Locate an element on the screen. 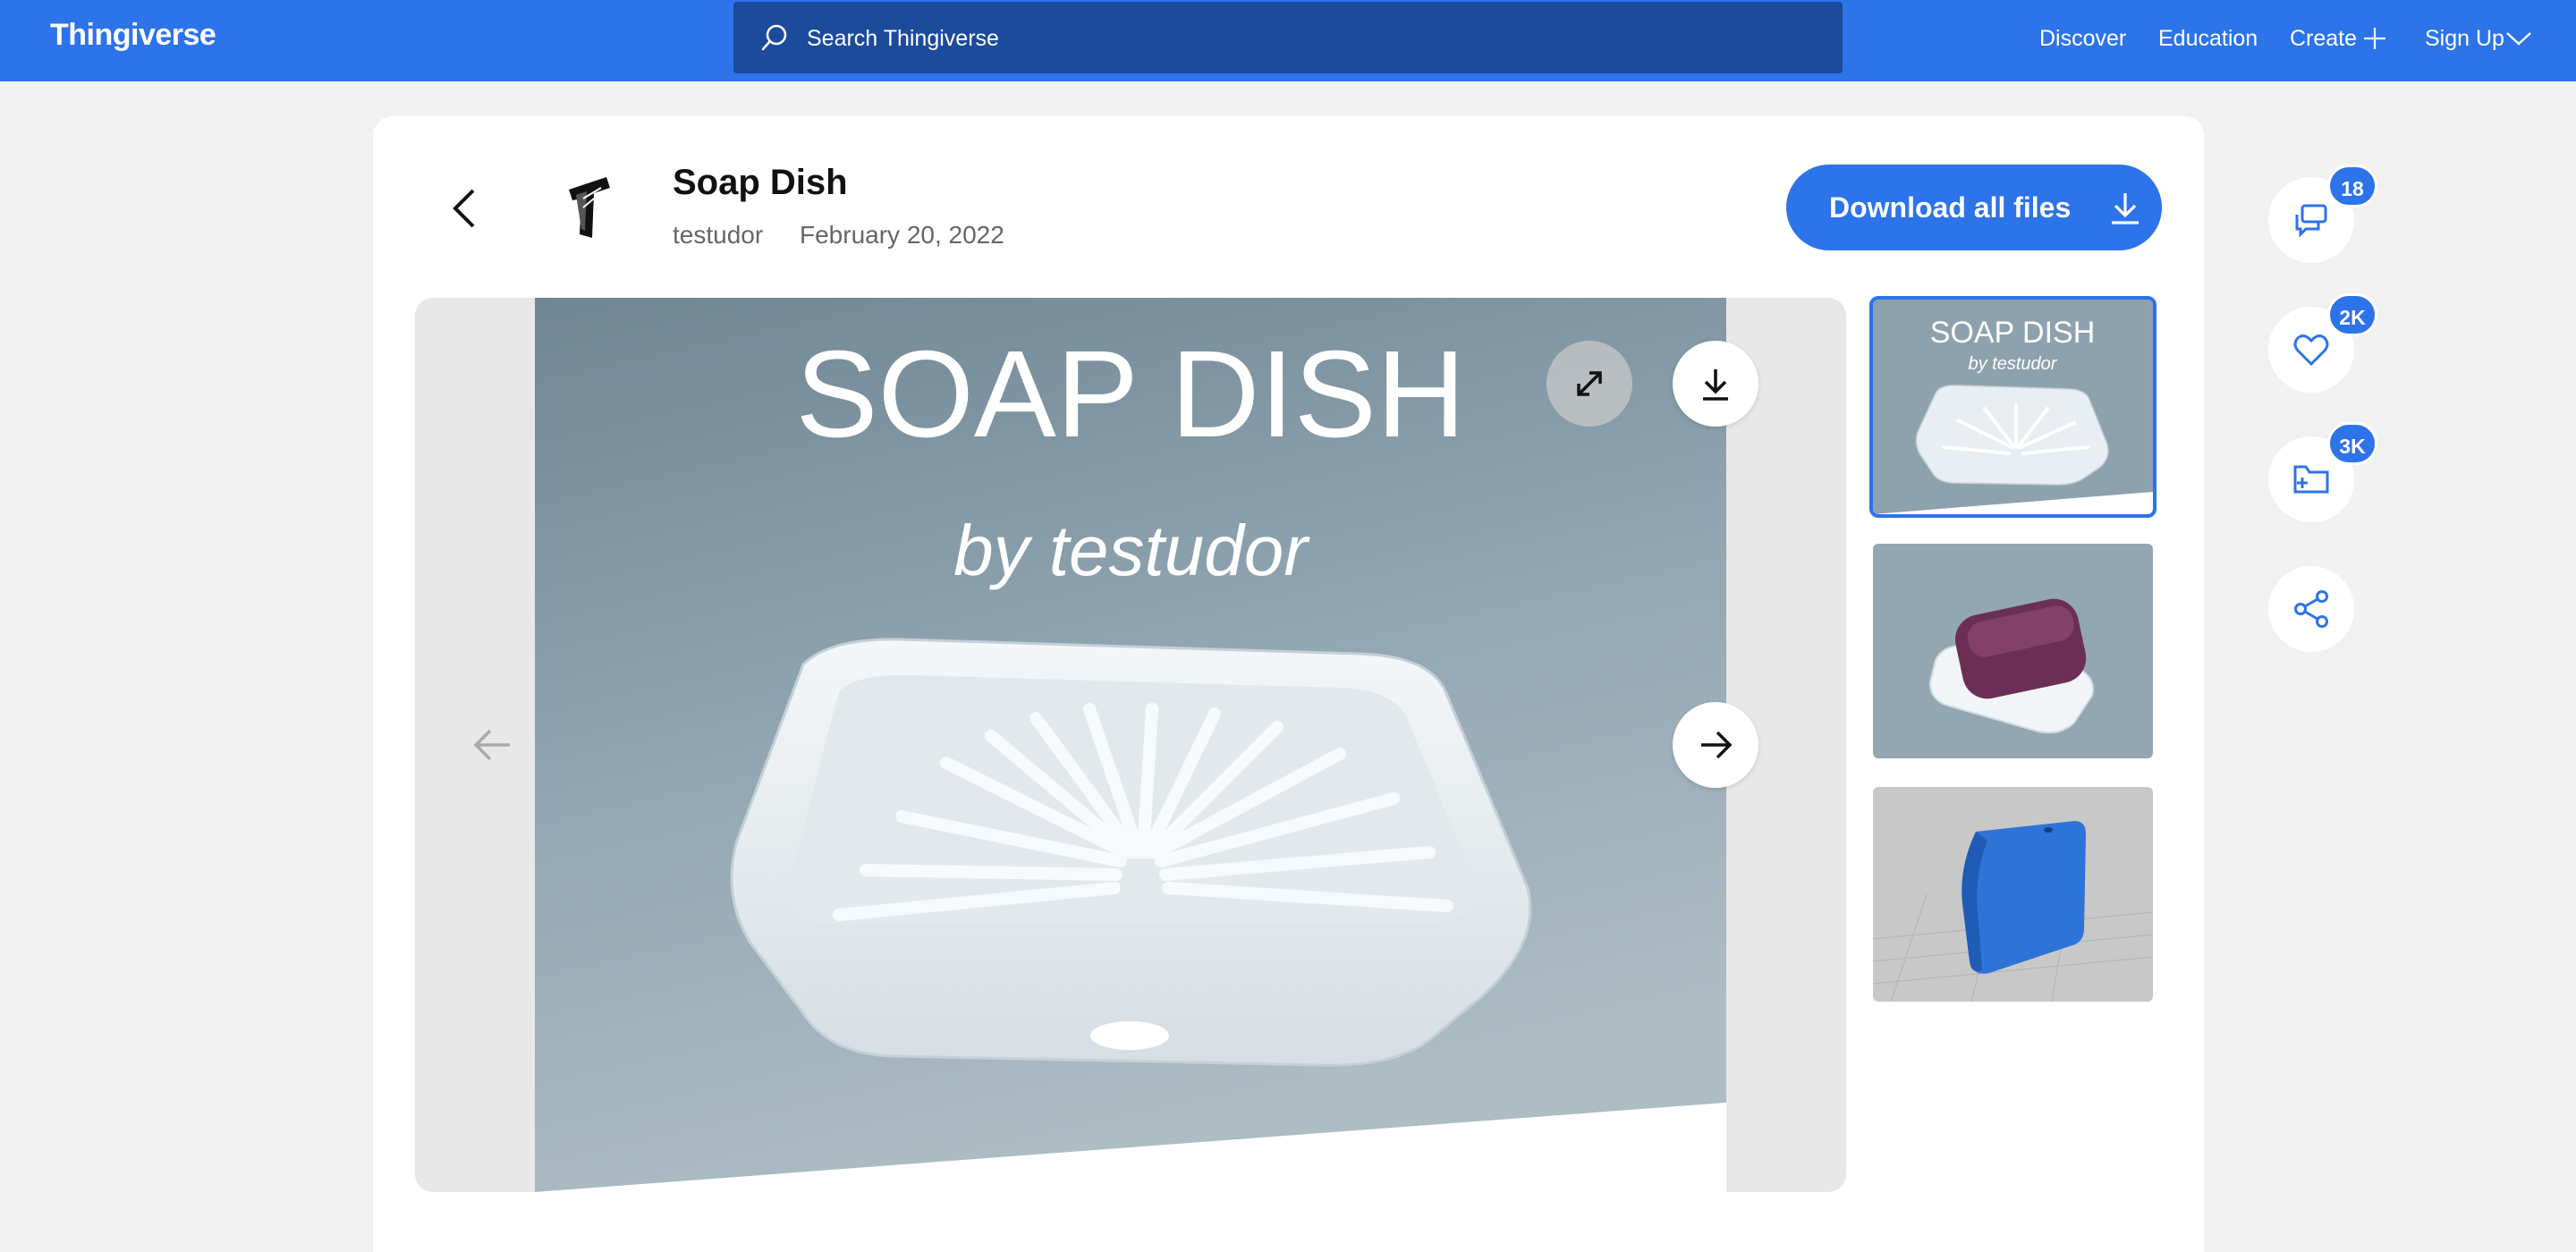 The width and height of the screenshot is (2576, 1252). download-all-button: Download all files is located at coordinates (1974, 208).